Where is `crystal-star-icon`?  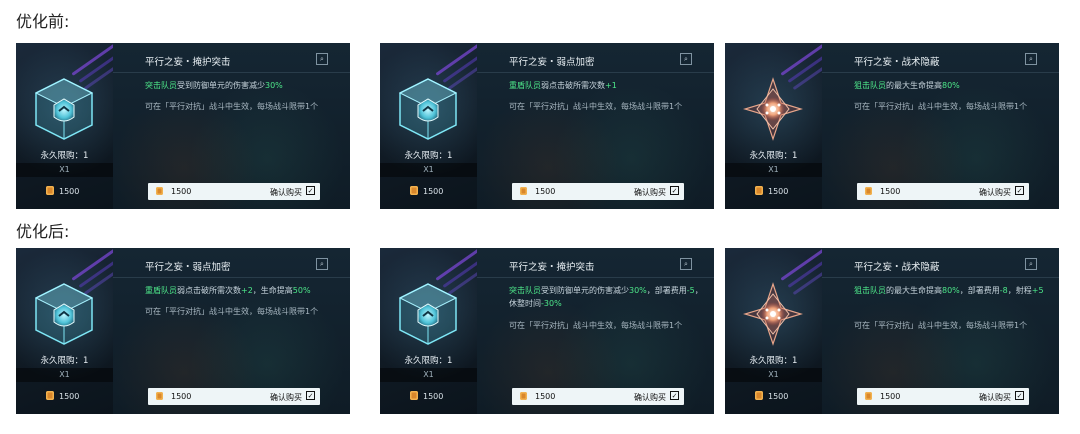
crystal-star-icon is located at coordinates (773, 316).